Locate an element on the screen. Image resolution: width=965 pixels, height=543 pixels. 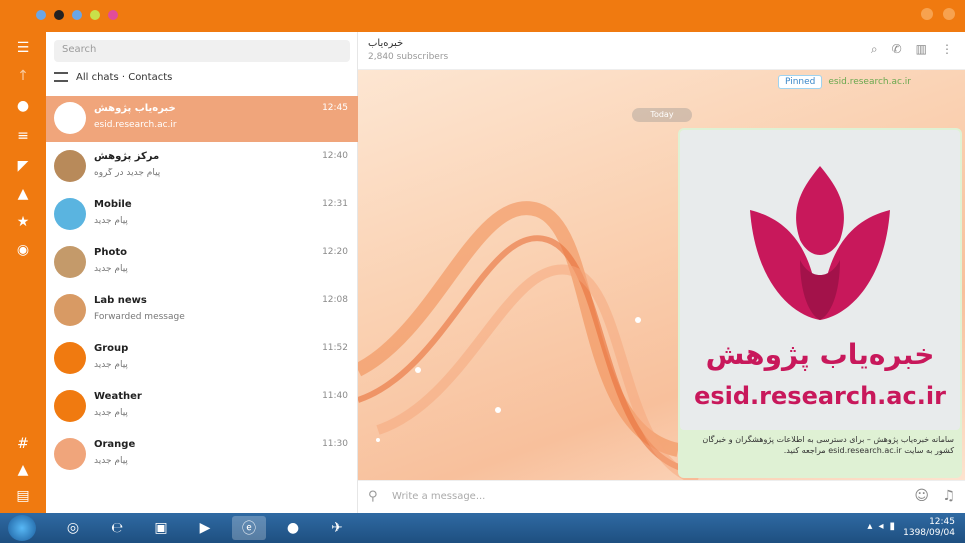
brand-persian: خبره‌یاب پژوهش is located at coordinates (820, 354).